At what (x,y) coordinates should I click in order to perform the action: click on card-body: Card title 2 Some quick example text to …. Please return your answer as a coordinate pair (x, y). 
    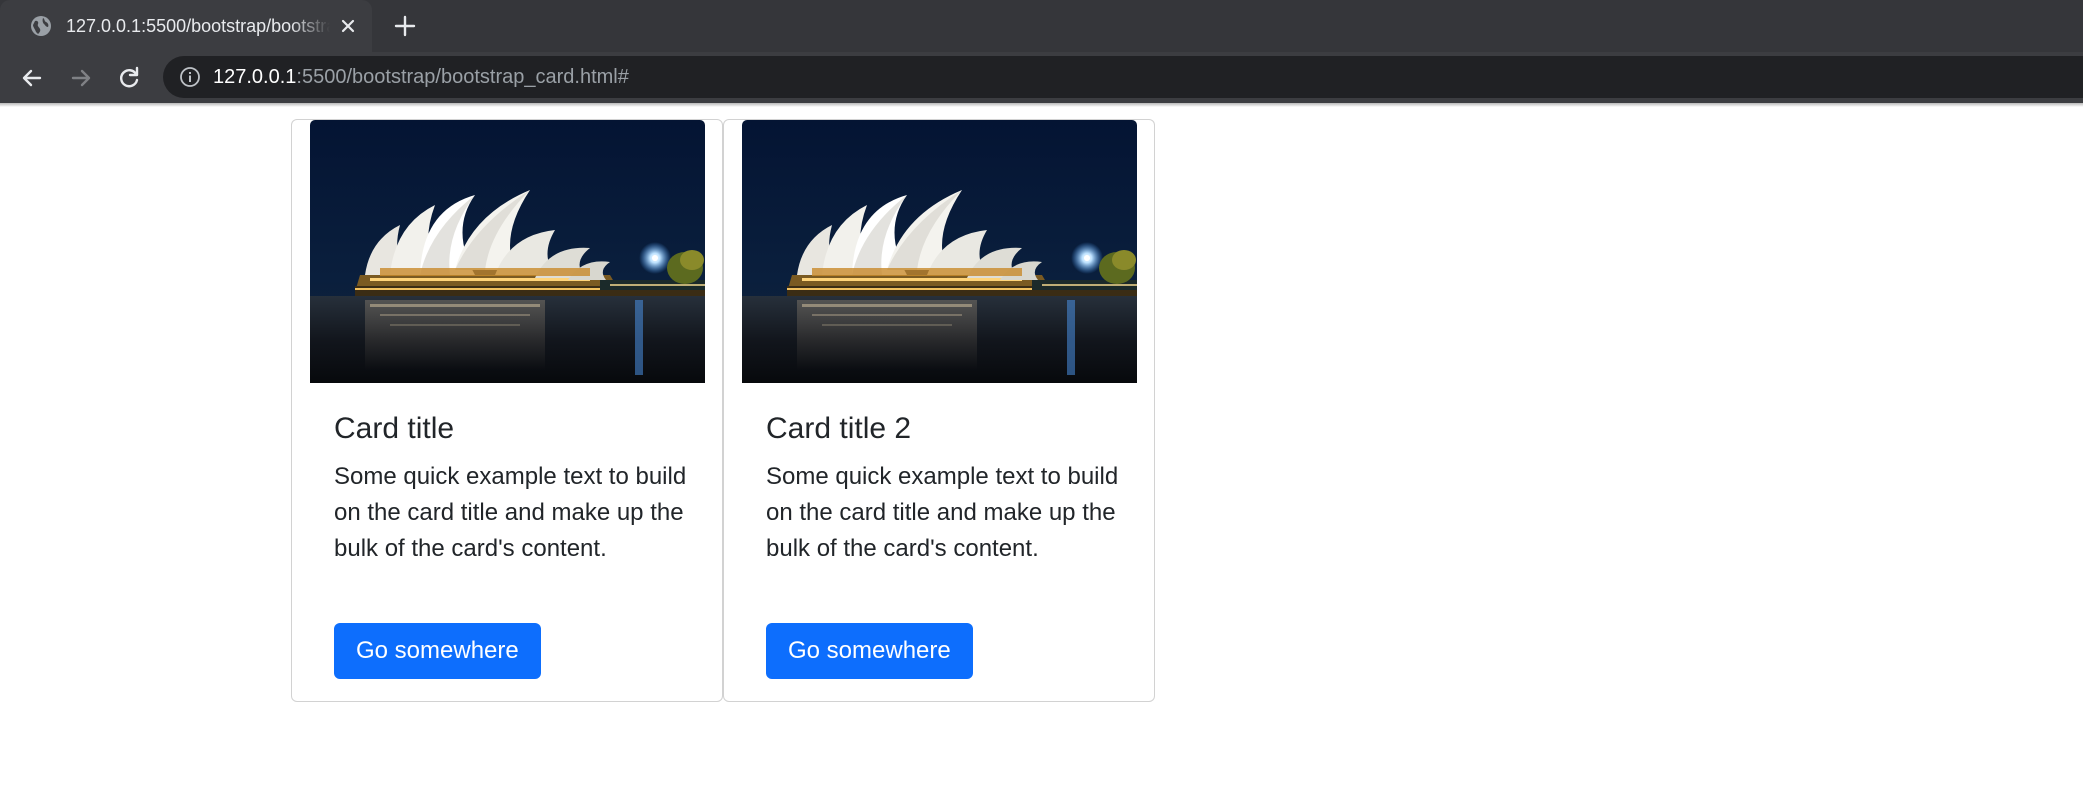
    Looking at the image, I should click on (946, 486).